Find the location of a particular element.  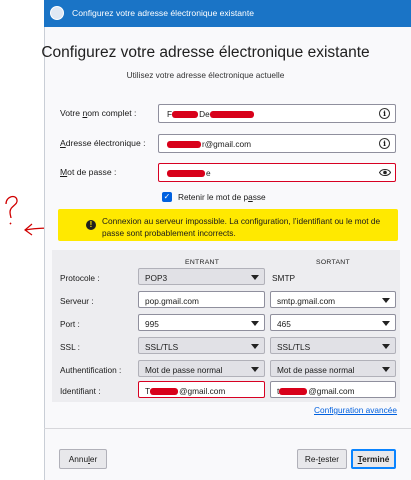

thunderbird-icon is located at coordinates (57, 13).